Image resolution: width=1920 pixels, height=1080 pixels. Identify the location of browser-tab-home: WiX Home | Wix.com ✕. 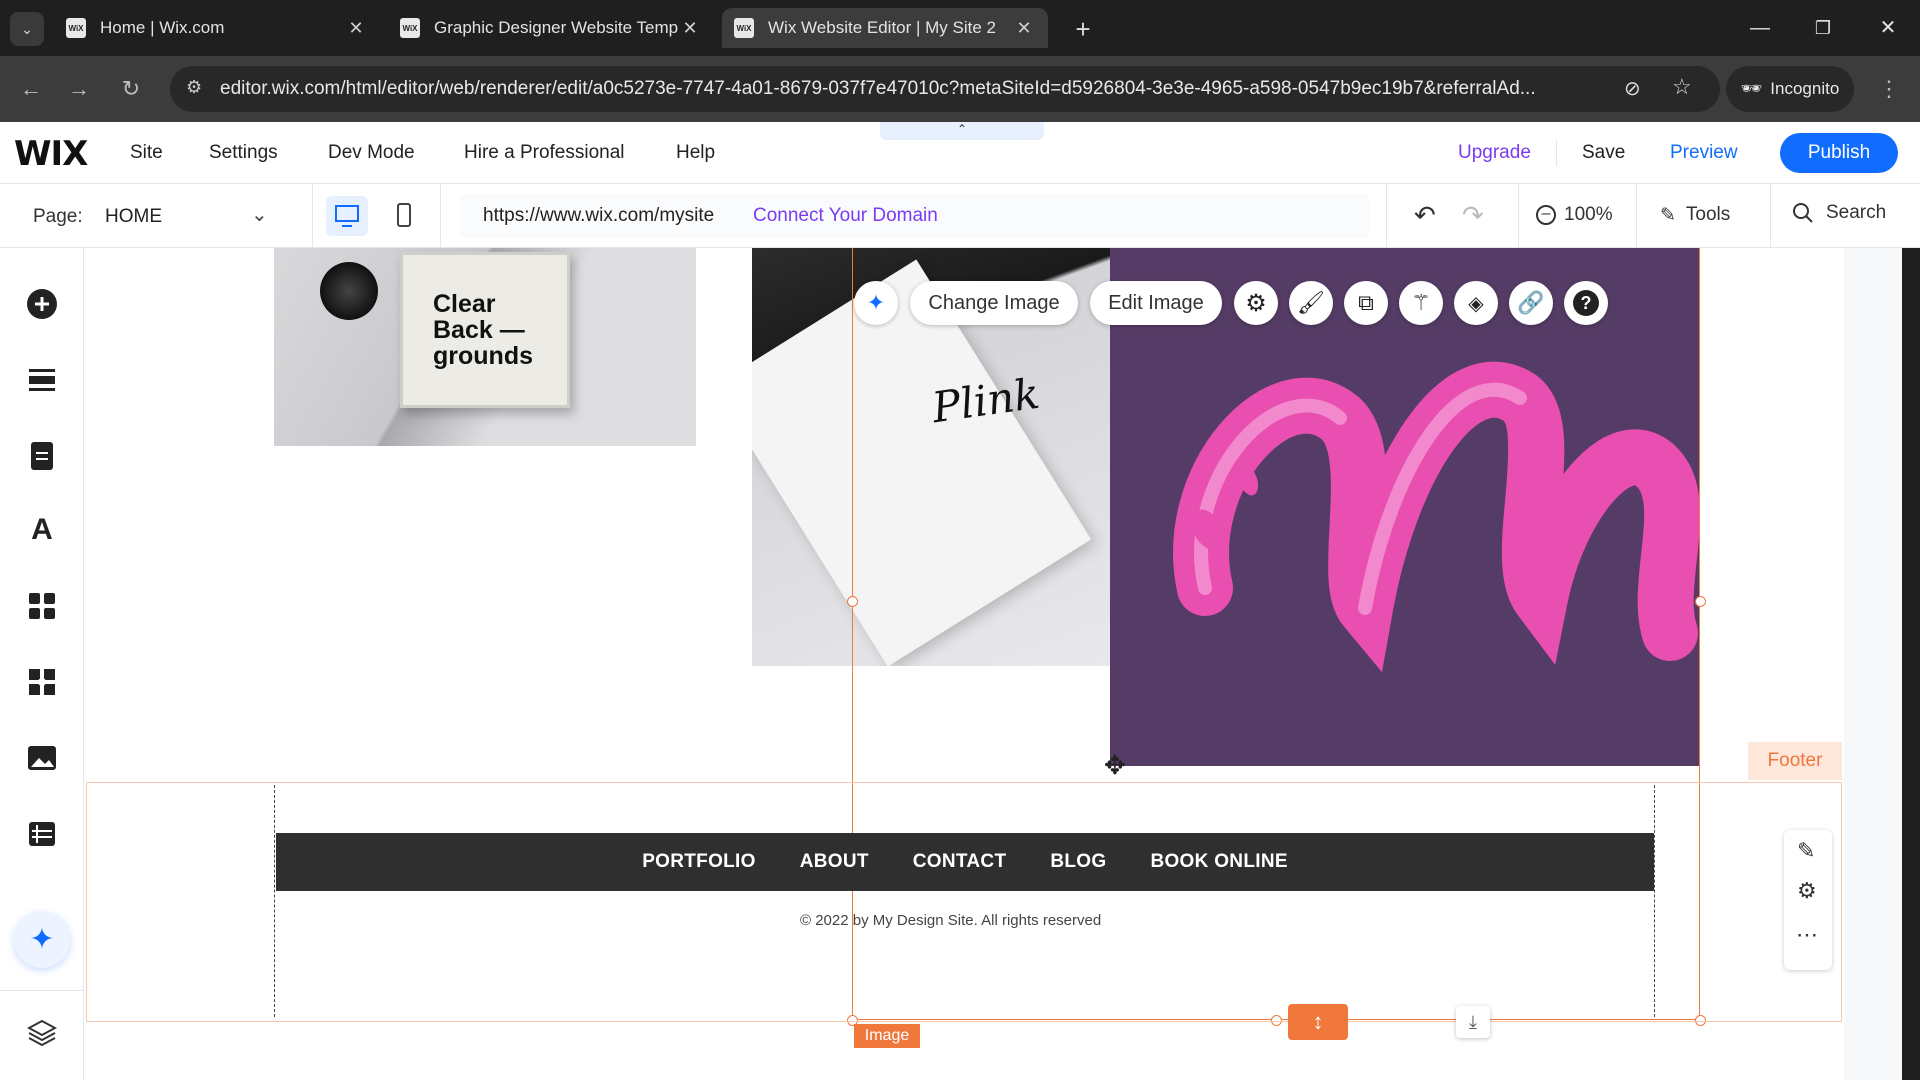
(217, 28).